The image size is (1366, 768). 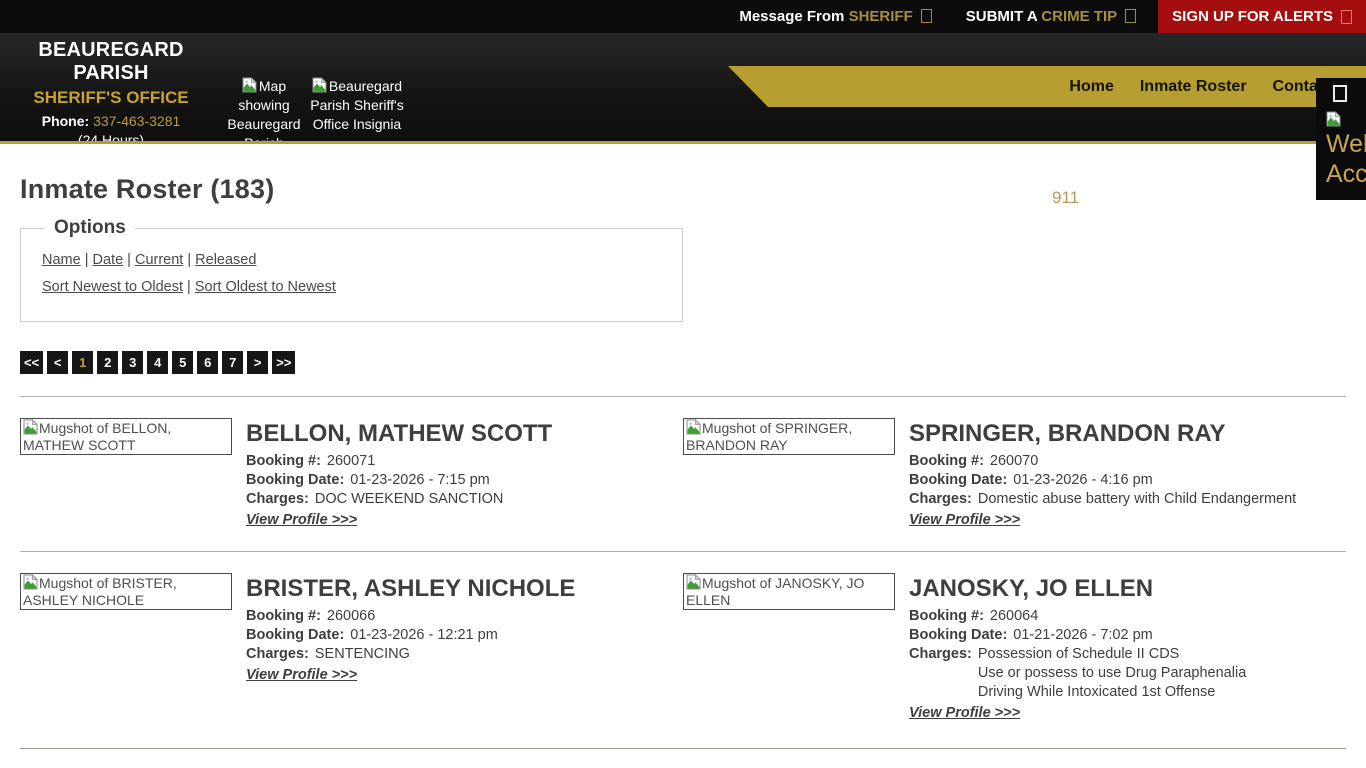 I want to click on phone-line: Phone: 337-463-3281, so click(x=111, y=121).